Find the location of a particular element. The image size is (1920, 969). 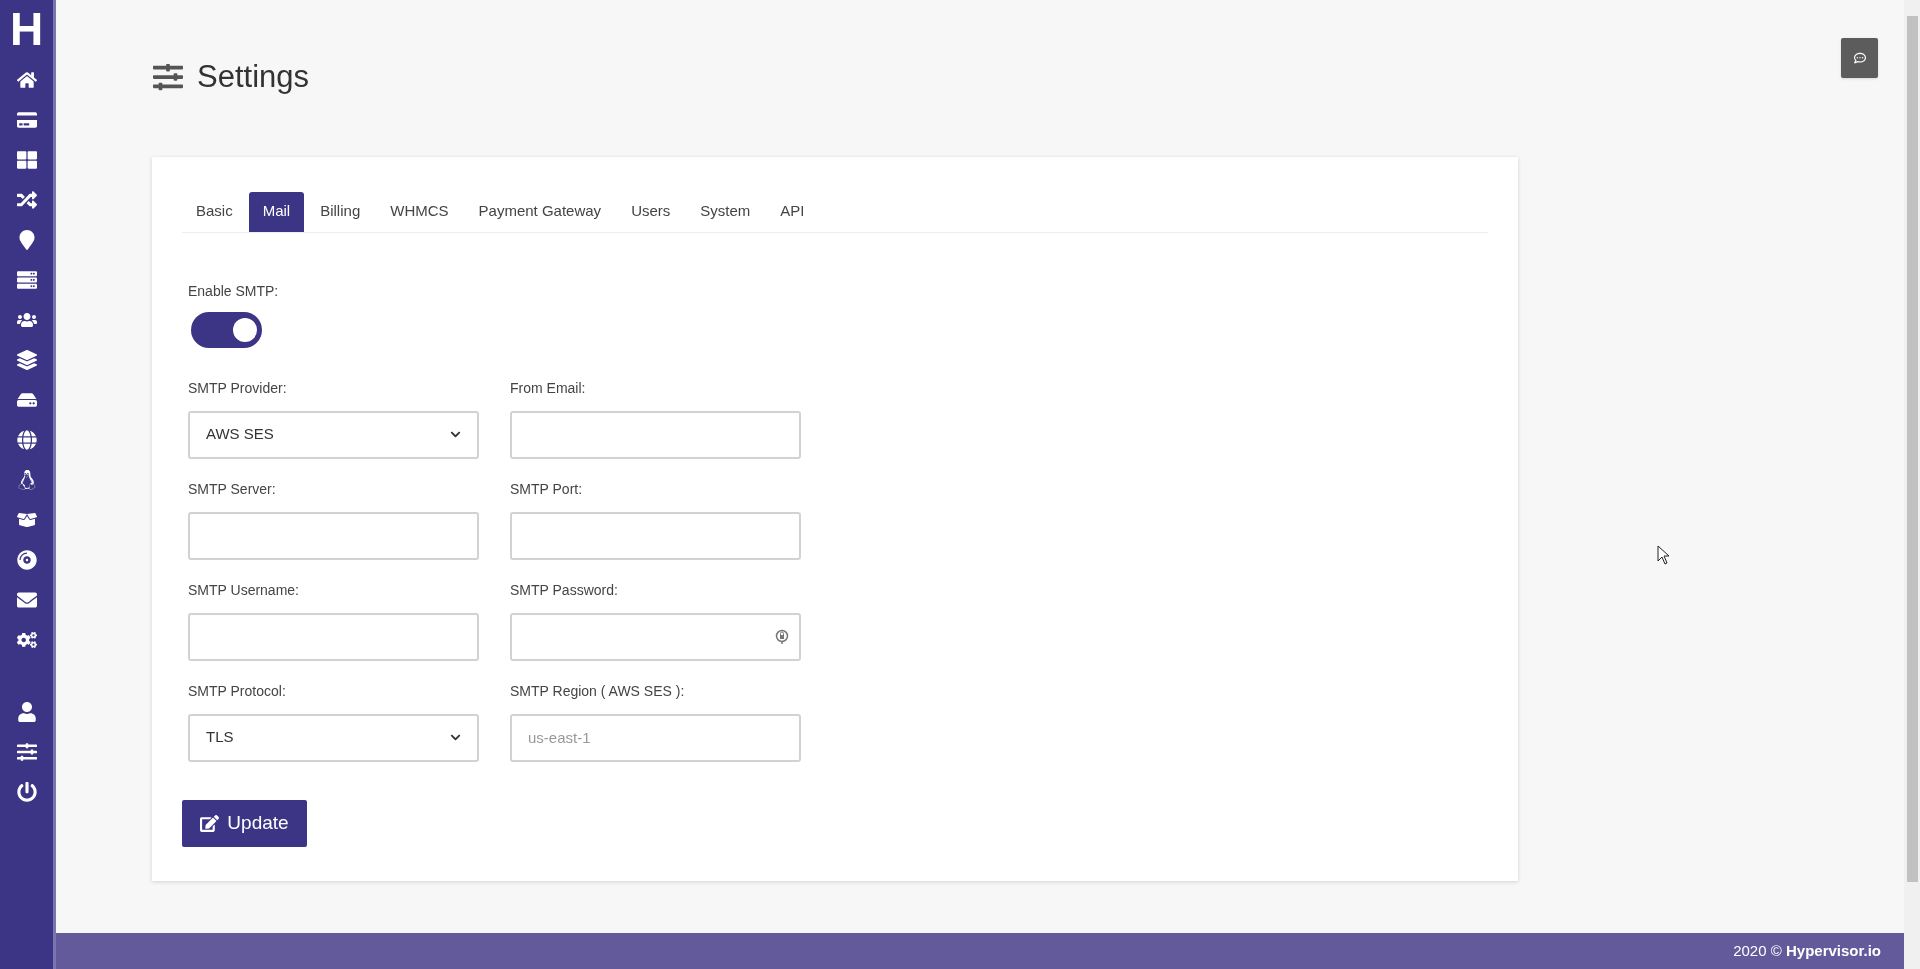

field-label: SMTP Port: is located at coordinates (547, 489).